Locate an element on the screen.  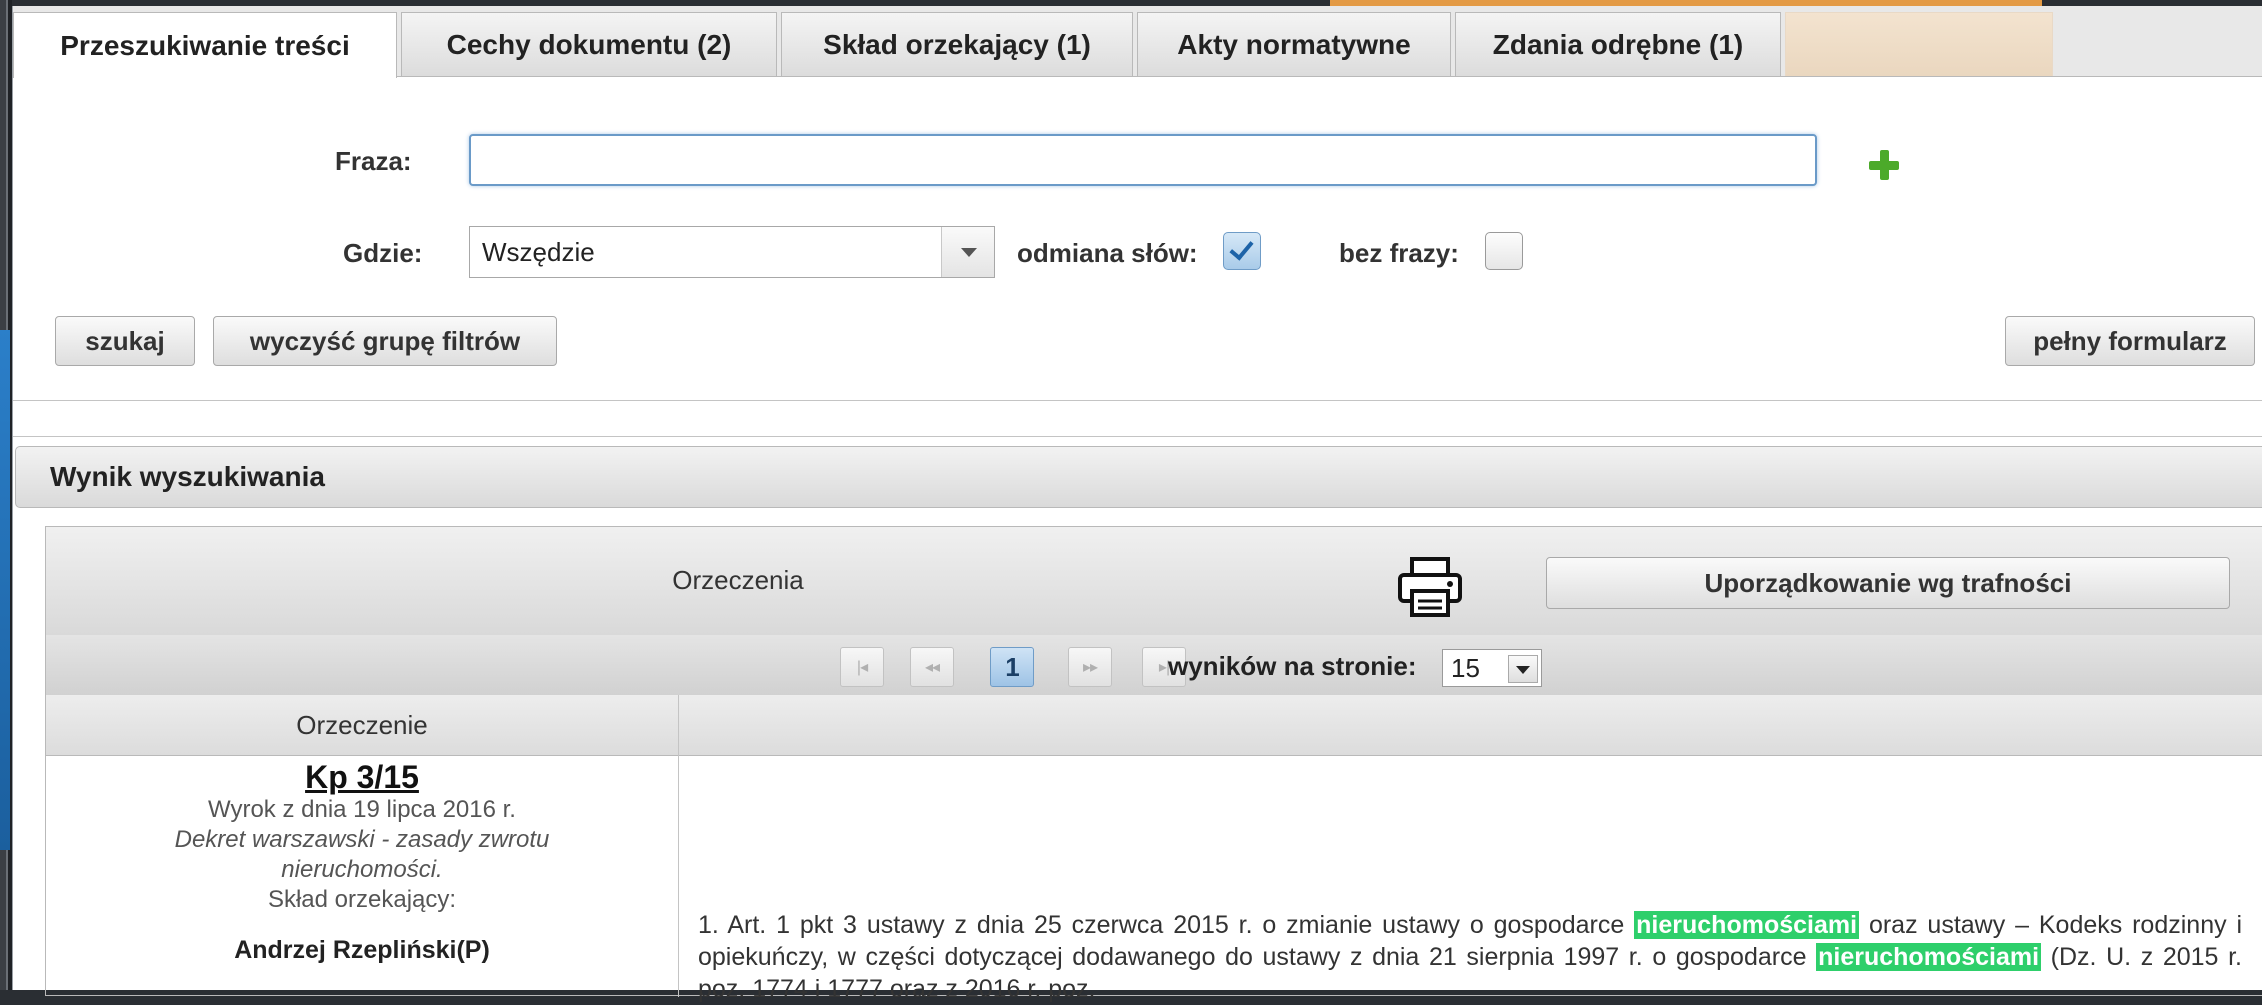
phrase-label: Fraza: is located at coordinates (373, 161).